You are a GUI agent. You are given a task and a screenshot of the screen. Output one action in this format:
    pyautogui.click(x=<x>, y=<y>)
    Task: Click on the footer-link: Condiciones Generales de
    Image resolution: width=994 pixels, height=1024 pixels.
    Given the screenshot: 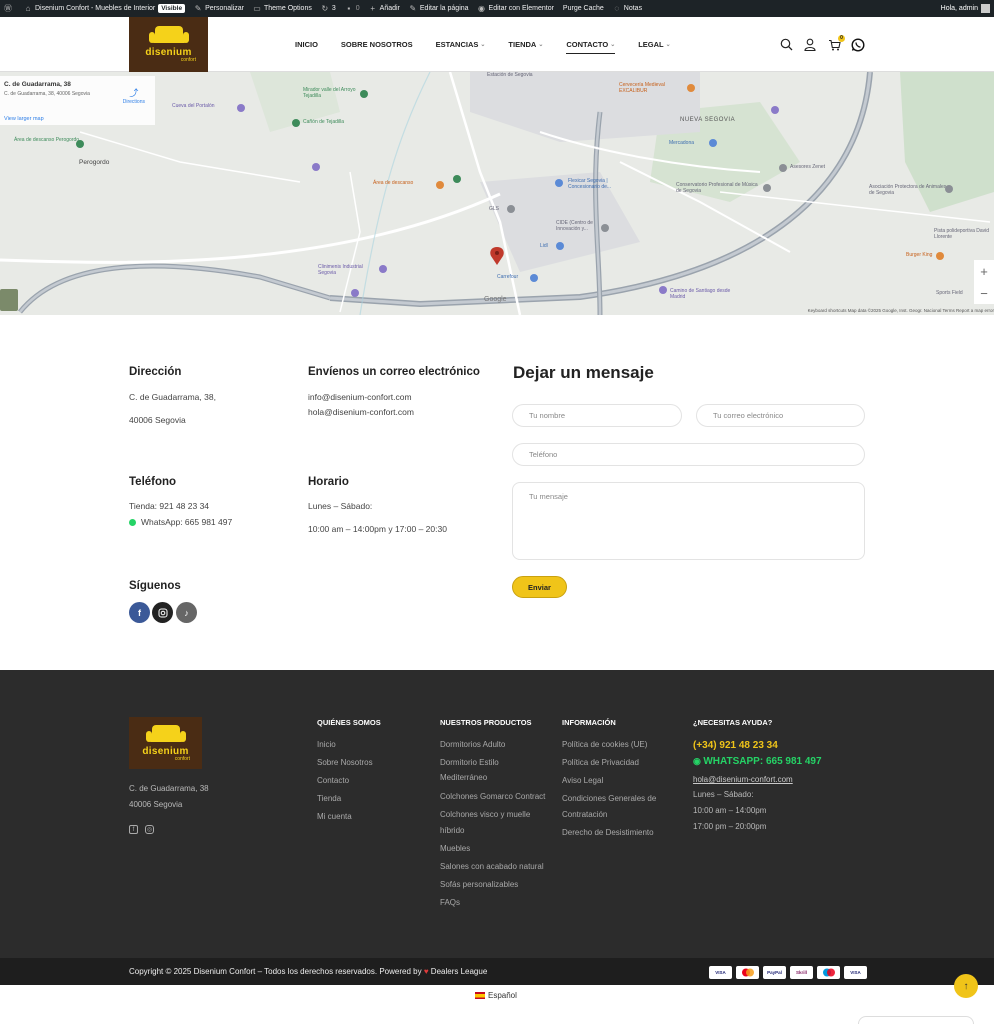 What is the action you would take?
    pyautogui.click(x=609, y=798)
    